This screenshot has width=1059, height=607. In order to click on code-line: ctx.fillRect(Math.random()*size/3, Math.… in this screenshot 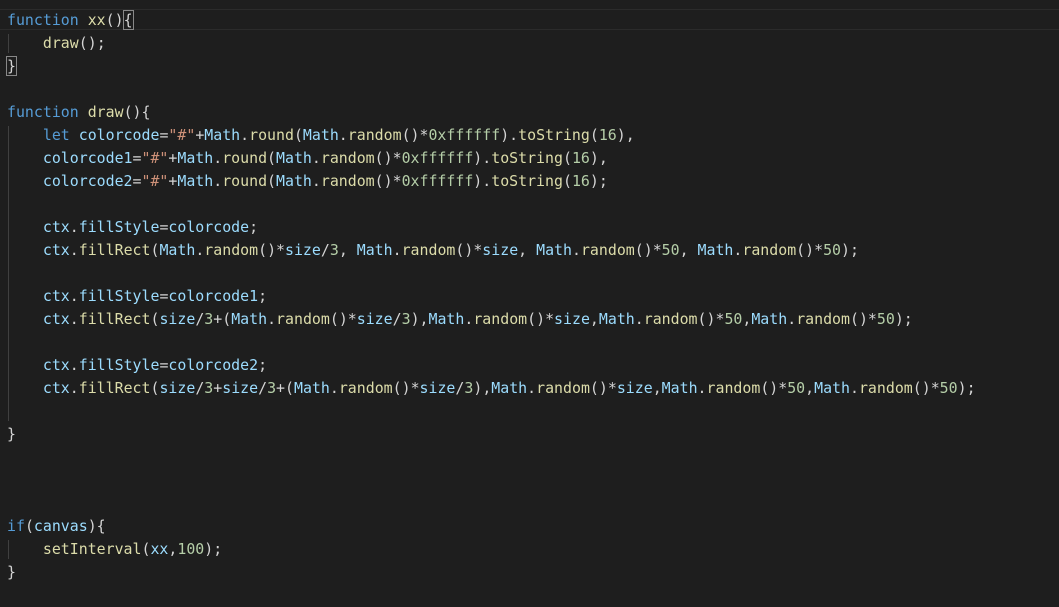, I will do `click(433, 250)`.